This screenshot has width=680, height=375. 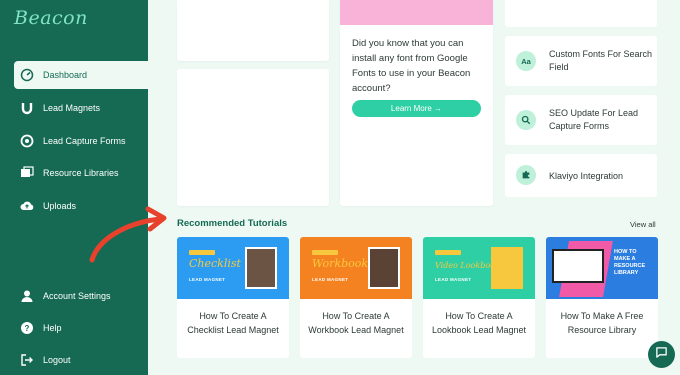 What do you see at coordinates (52, 328) in the screenshot?
I see `sidebar-item-label: Help` at bounding box center [52, 328].